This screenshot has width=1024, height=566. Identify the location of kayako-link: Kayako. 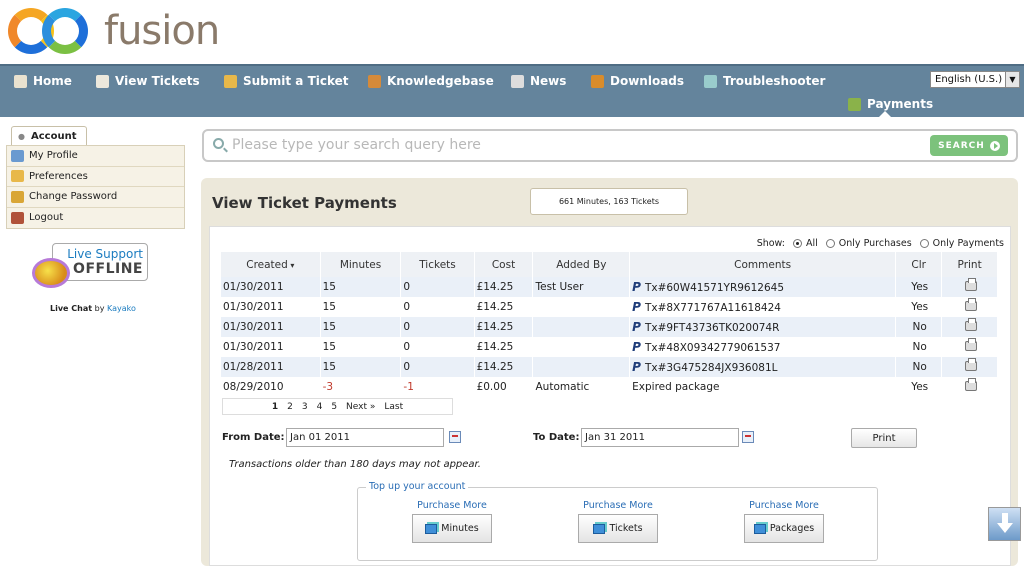
(121, 308).